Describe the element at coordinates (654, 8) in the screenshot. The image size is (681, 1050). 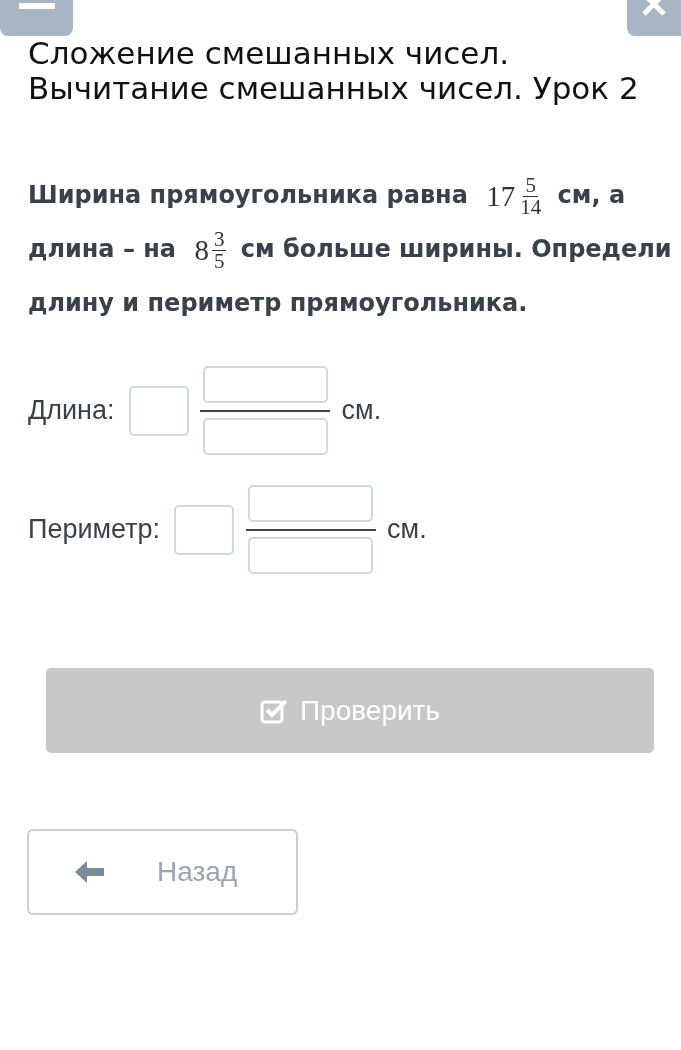
I see `close-icon` at that location.